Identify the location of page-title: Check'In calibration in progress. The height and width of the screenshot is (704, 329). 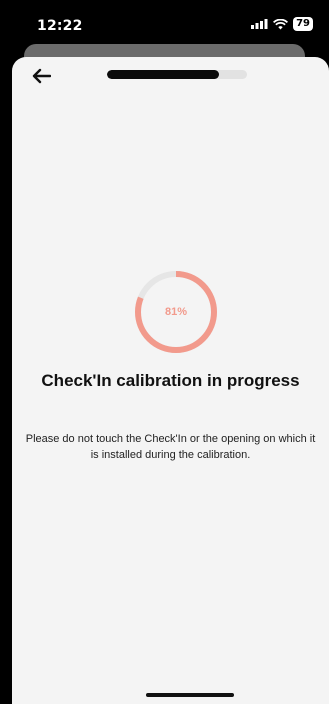
(170, 380).